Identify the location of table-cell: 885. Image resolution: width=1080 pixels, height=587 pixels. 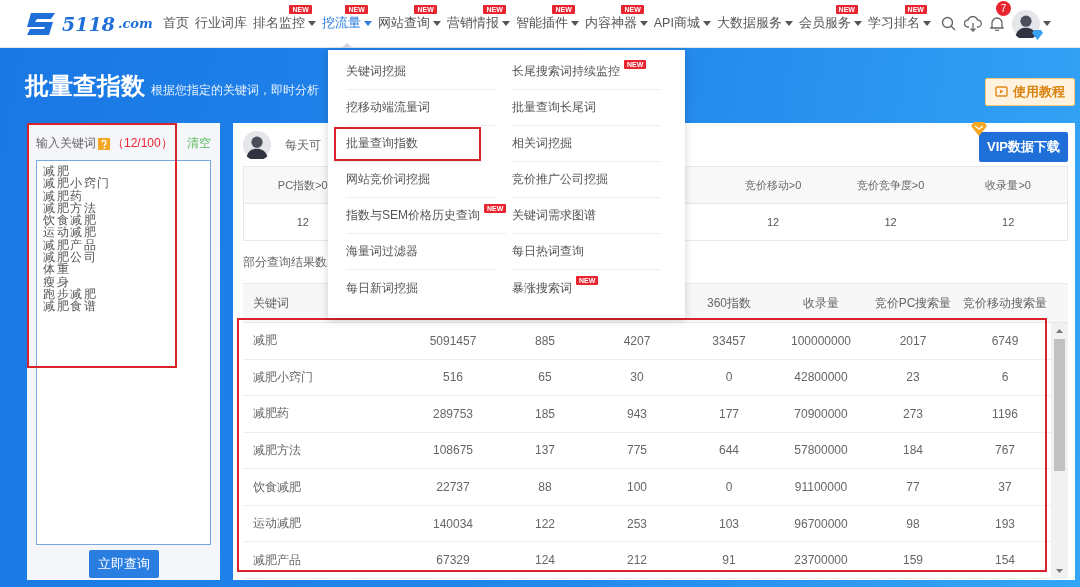
(545, 340).